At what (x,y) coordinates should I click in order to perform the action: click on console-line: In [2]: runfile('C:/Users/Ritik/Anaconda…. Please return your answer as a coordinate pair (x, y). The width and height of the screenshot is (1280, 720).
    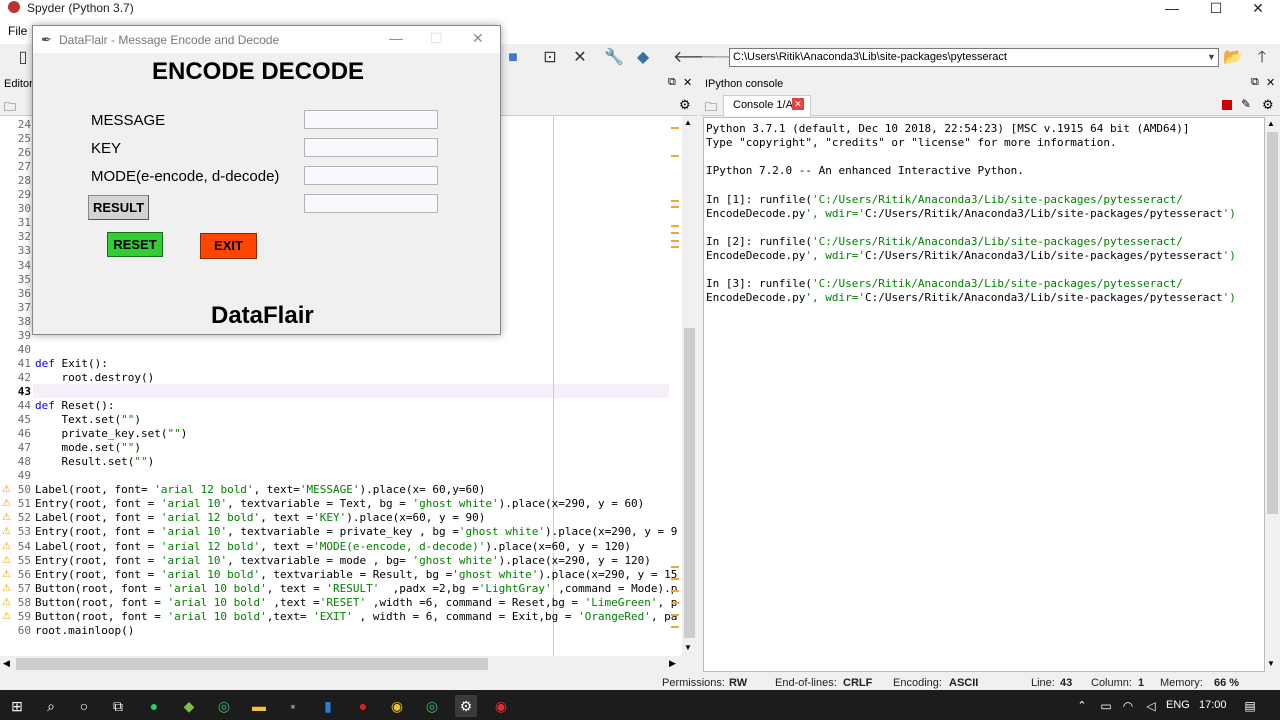
    Looking at the image, I should click on (944, 241).